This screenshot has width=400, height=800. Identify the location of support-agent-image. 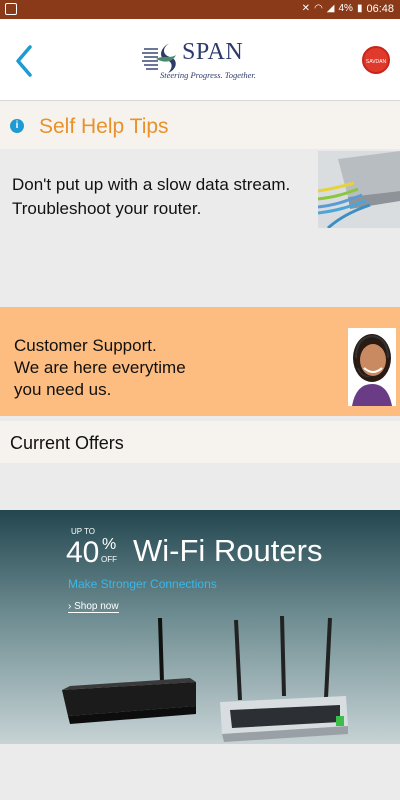
(372, 367).